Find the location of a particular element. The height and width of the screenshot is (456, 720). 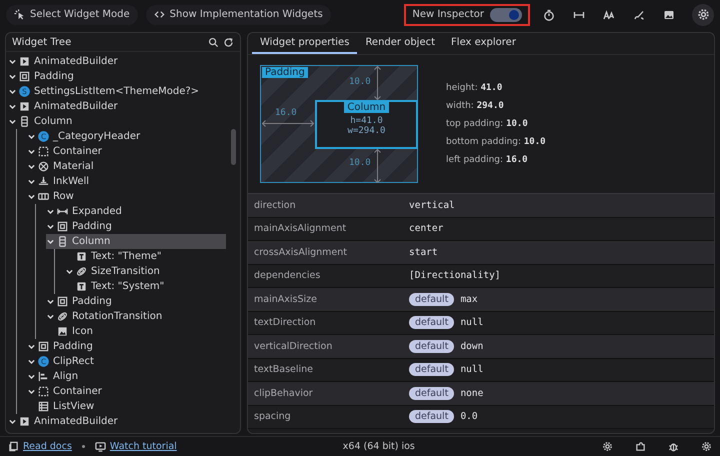

builder-icon is located at coordinates (24, 106).